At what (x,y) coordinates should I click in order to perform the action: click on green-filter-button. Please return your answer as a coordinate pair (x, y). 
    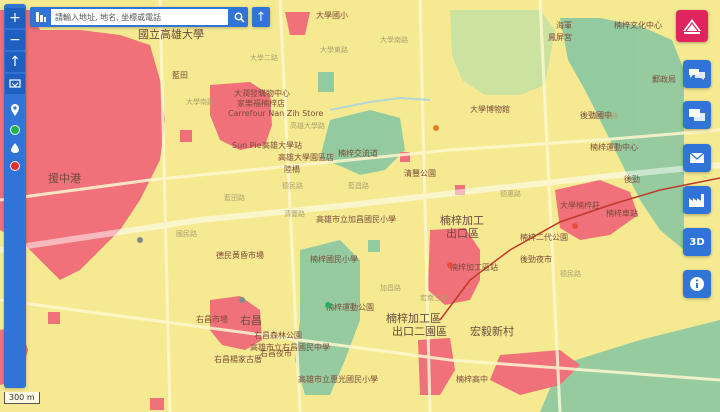
    Looking at the image, I should click on (15, 130).